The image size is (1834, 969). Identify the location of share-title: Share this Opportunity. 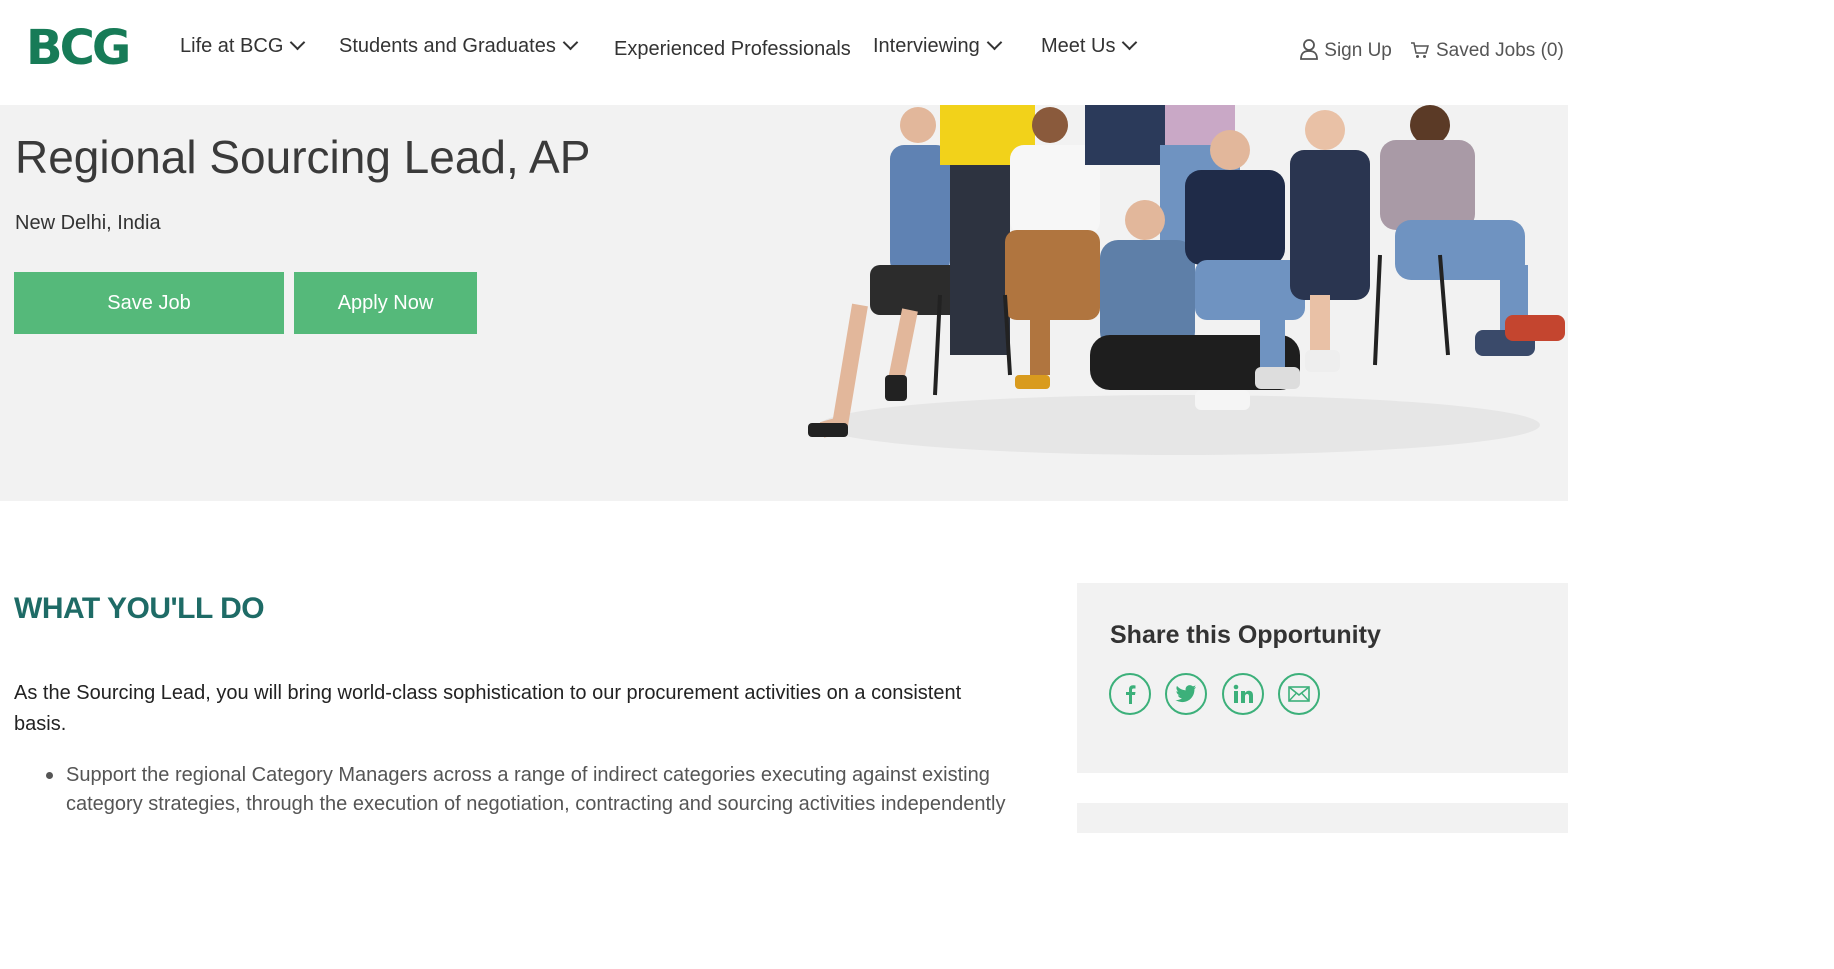
(1245, 635).